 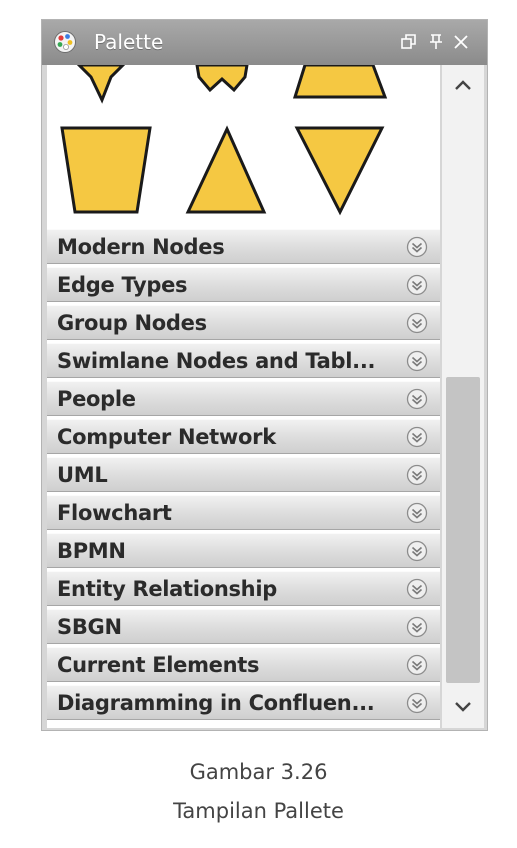 I want to click on section-bpmn: BPMN, so click(x=243, y=550).